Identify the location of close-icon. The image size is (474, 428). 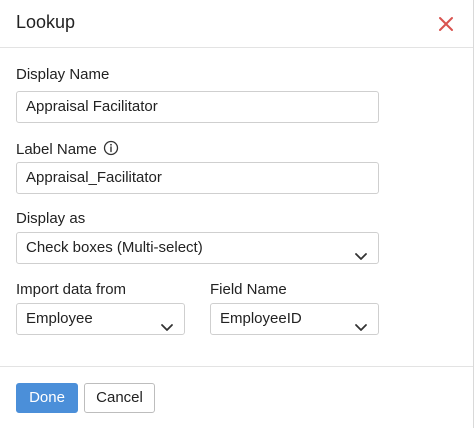
(446, 24).